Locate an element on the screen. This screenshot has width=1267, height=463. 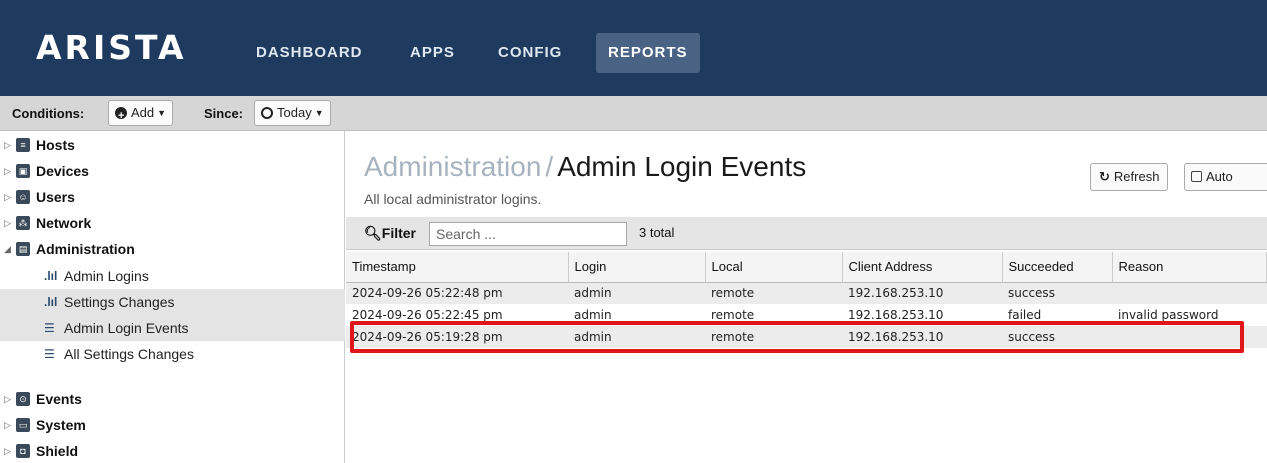
since-dropdown: Today ▼ is located at coordinates (292, 113).